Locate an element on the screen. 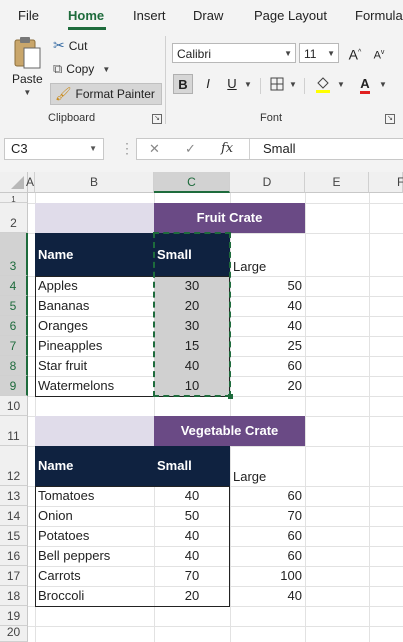 This screenshot has height=642, width=403. fill-handle is located at coordinates (230, 396).